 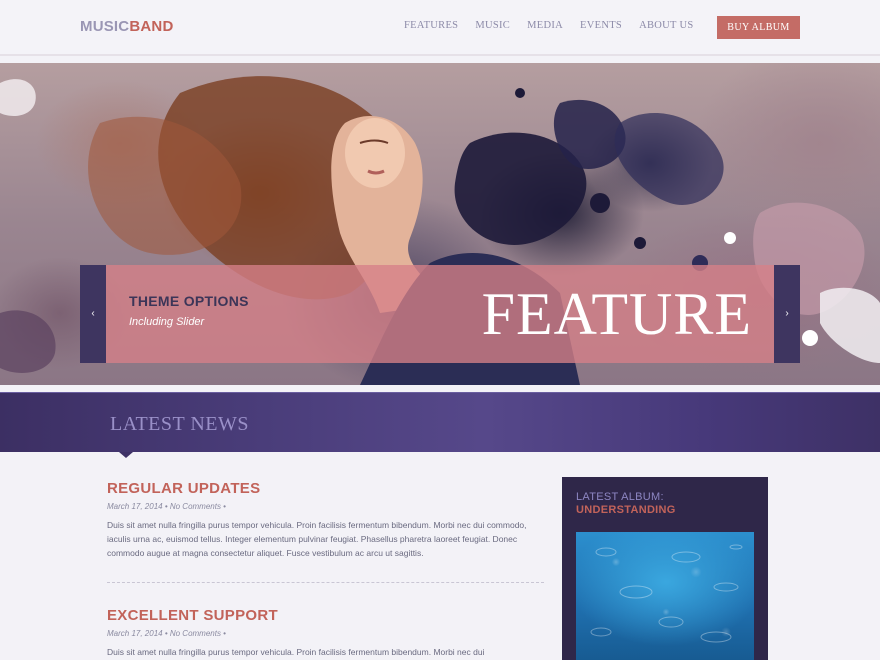 I want to click on slider-prev-button: ‹, so click(x=93, y=314).